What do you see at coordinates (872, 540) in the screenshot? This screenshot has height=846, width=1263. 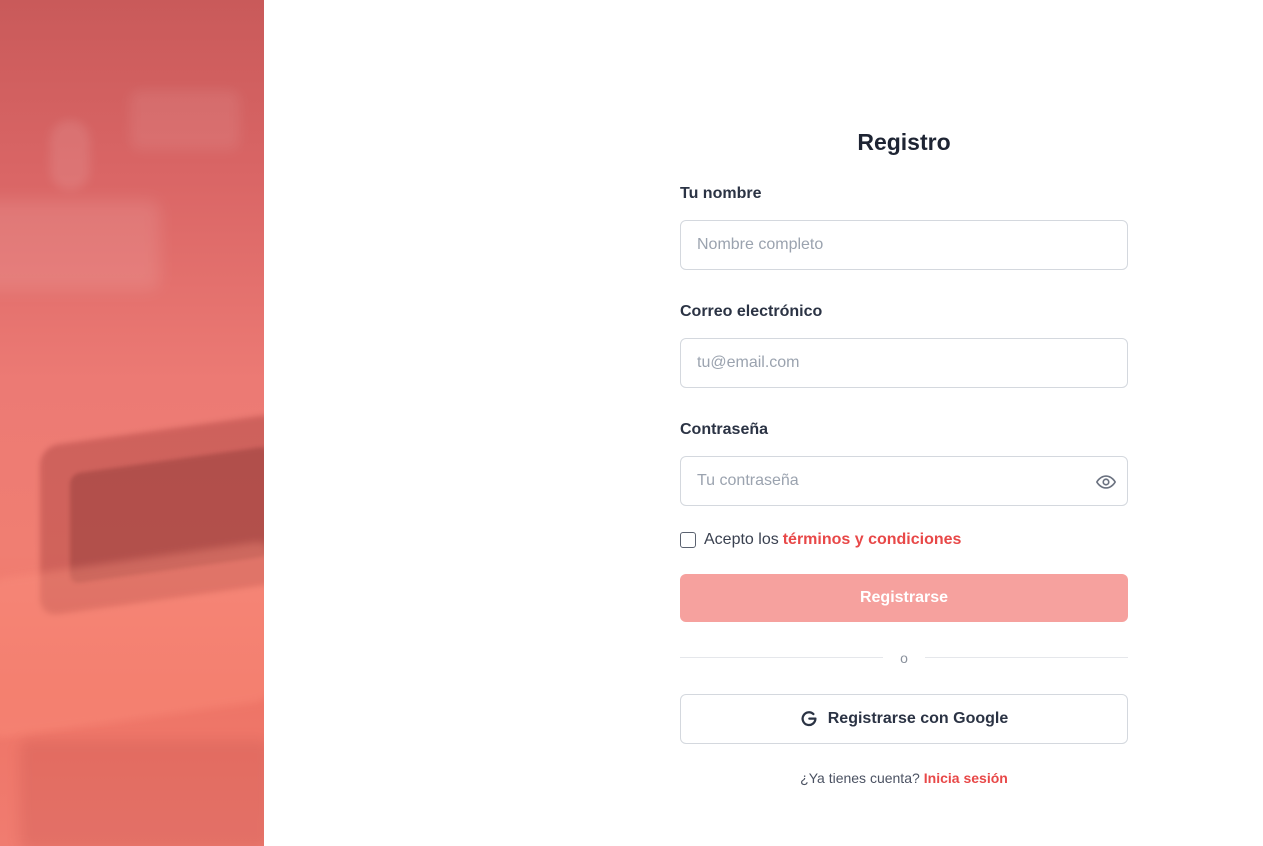 I see `terms-link: términos y condiciones` at bounding box center [872, 540].